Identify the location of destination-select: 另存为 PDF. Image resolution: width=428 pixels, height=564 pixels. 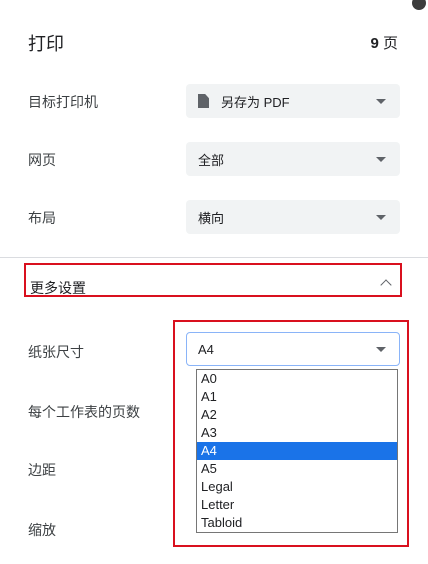
(293, 101).